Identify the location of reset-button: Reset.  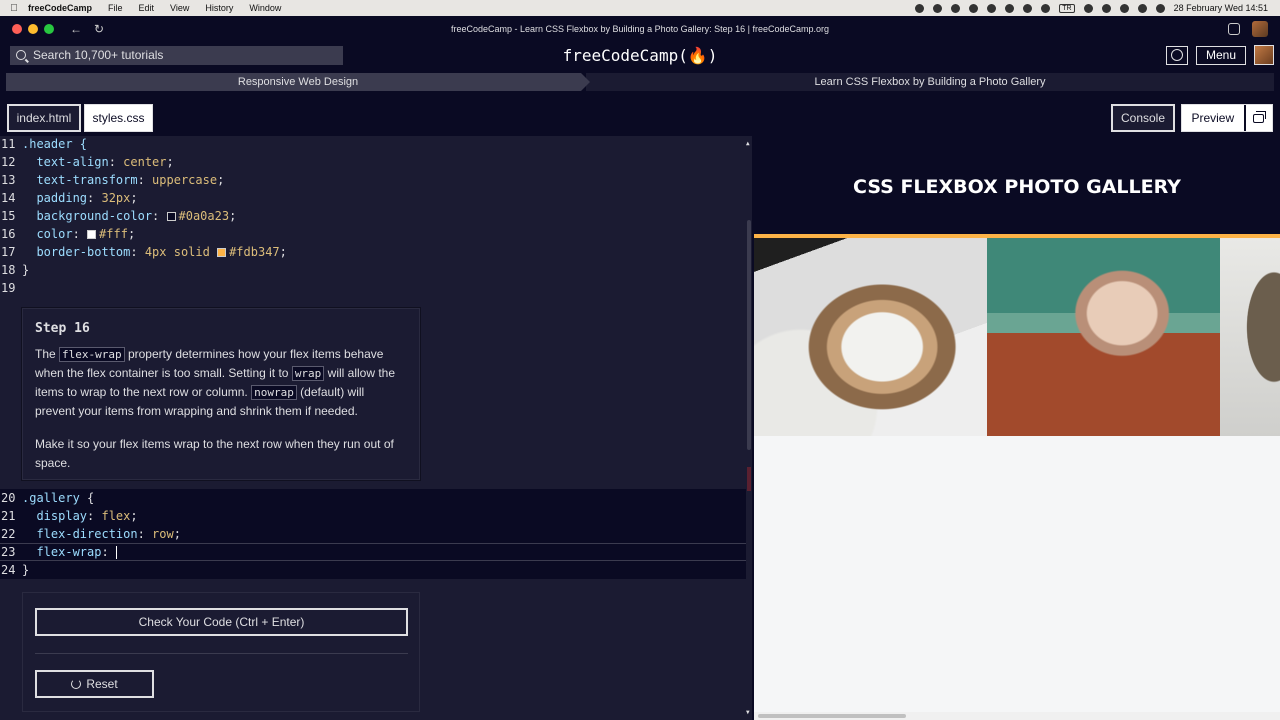
(94, 684).